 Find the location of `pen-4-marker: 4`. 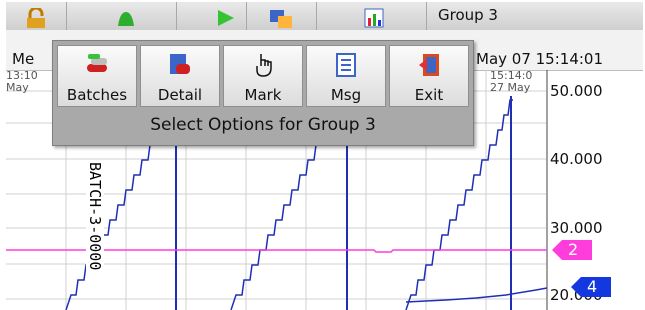

pen-4-marker: 4 is located at coordinates (591, 287).